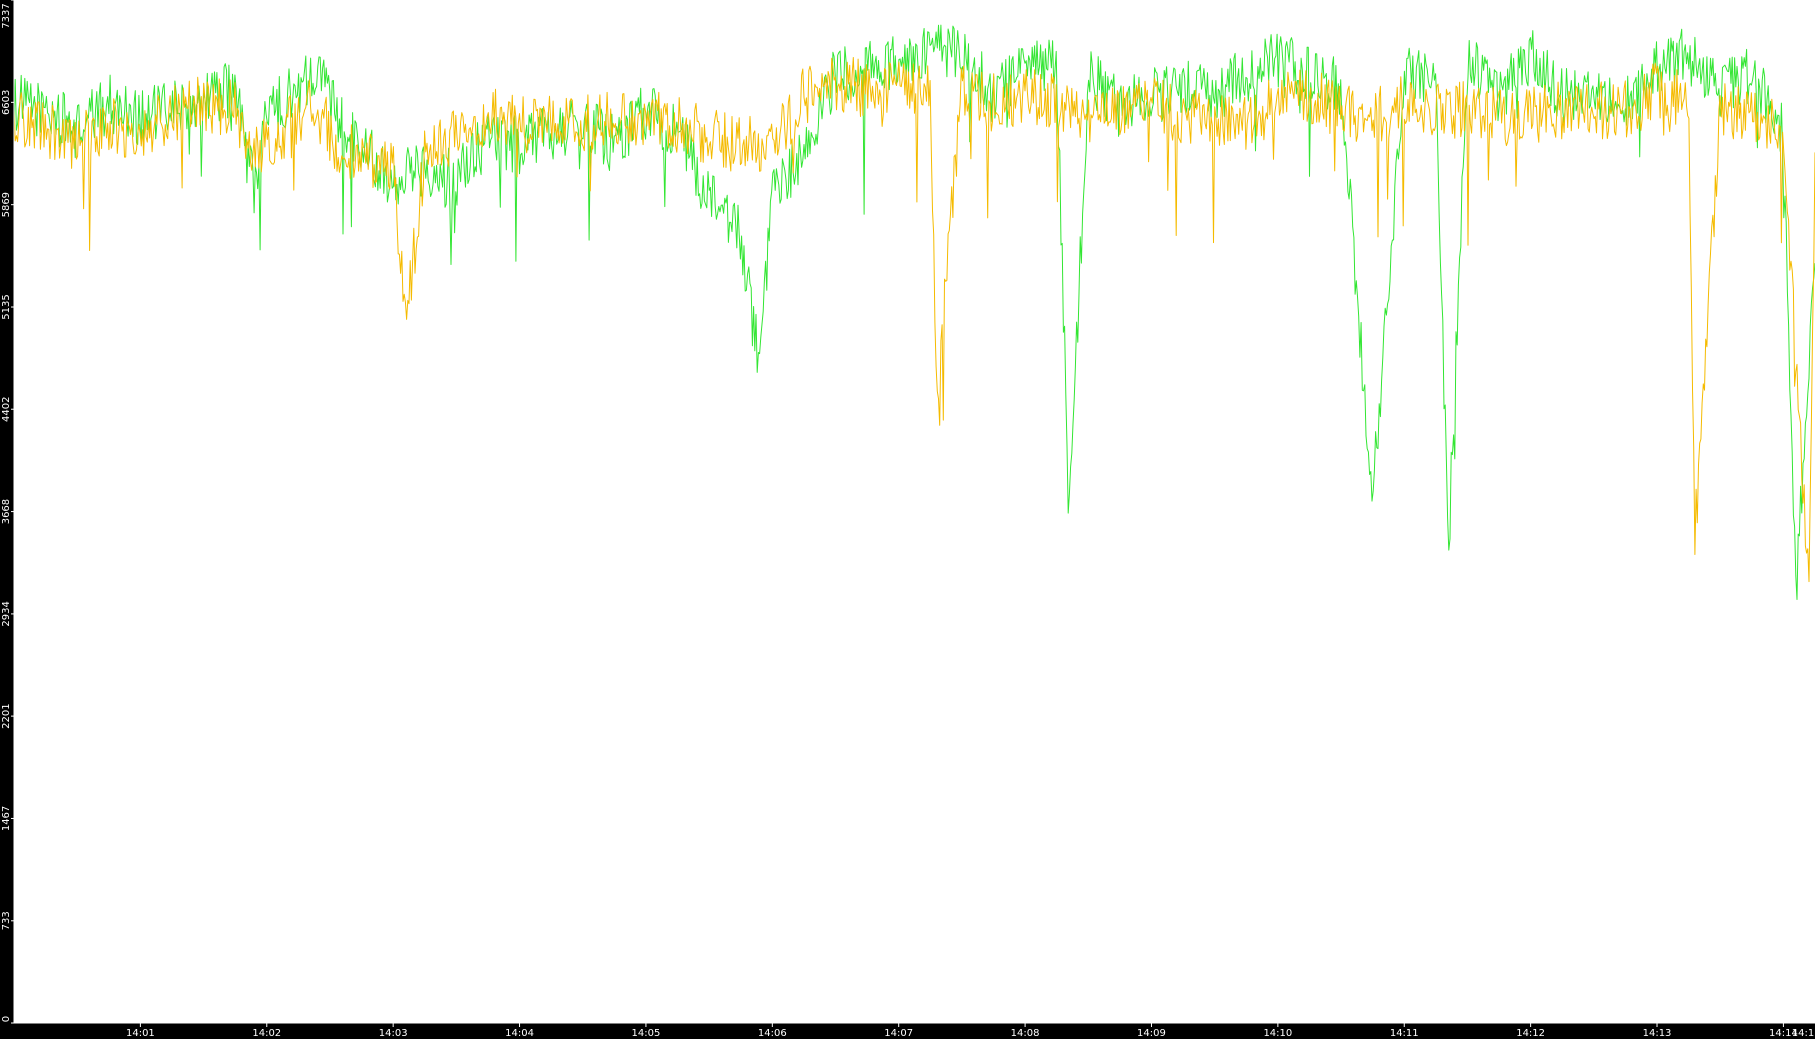  What do you see at coordinates (6, 204) in the screenshot?
I see `y-tick-label: 5869` at bounding box center [6, 204].